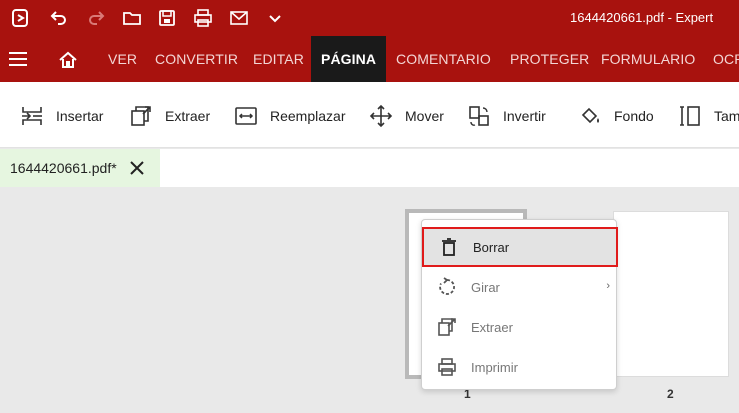 This screenshot has height=413, width=739. I want to click on tamano-button: Tam, so click(708, 116).